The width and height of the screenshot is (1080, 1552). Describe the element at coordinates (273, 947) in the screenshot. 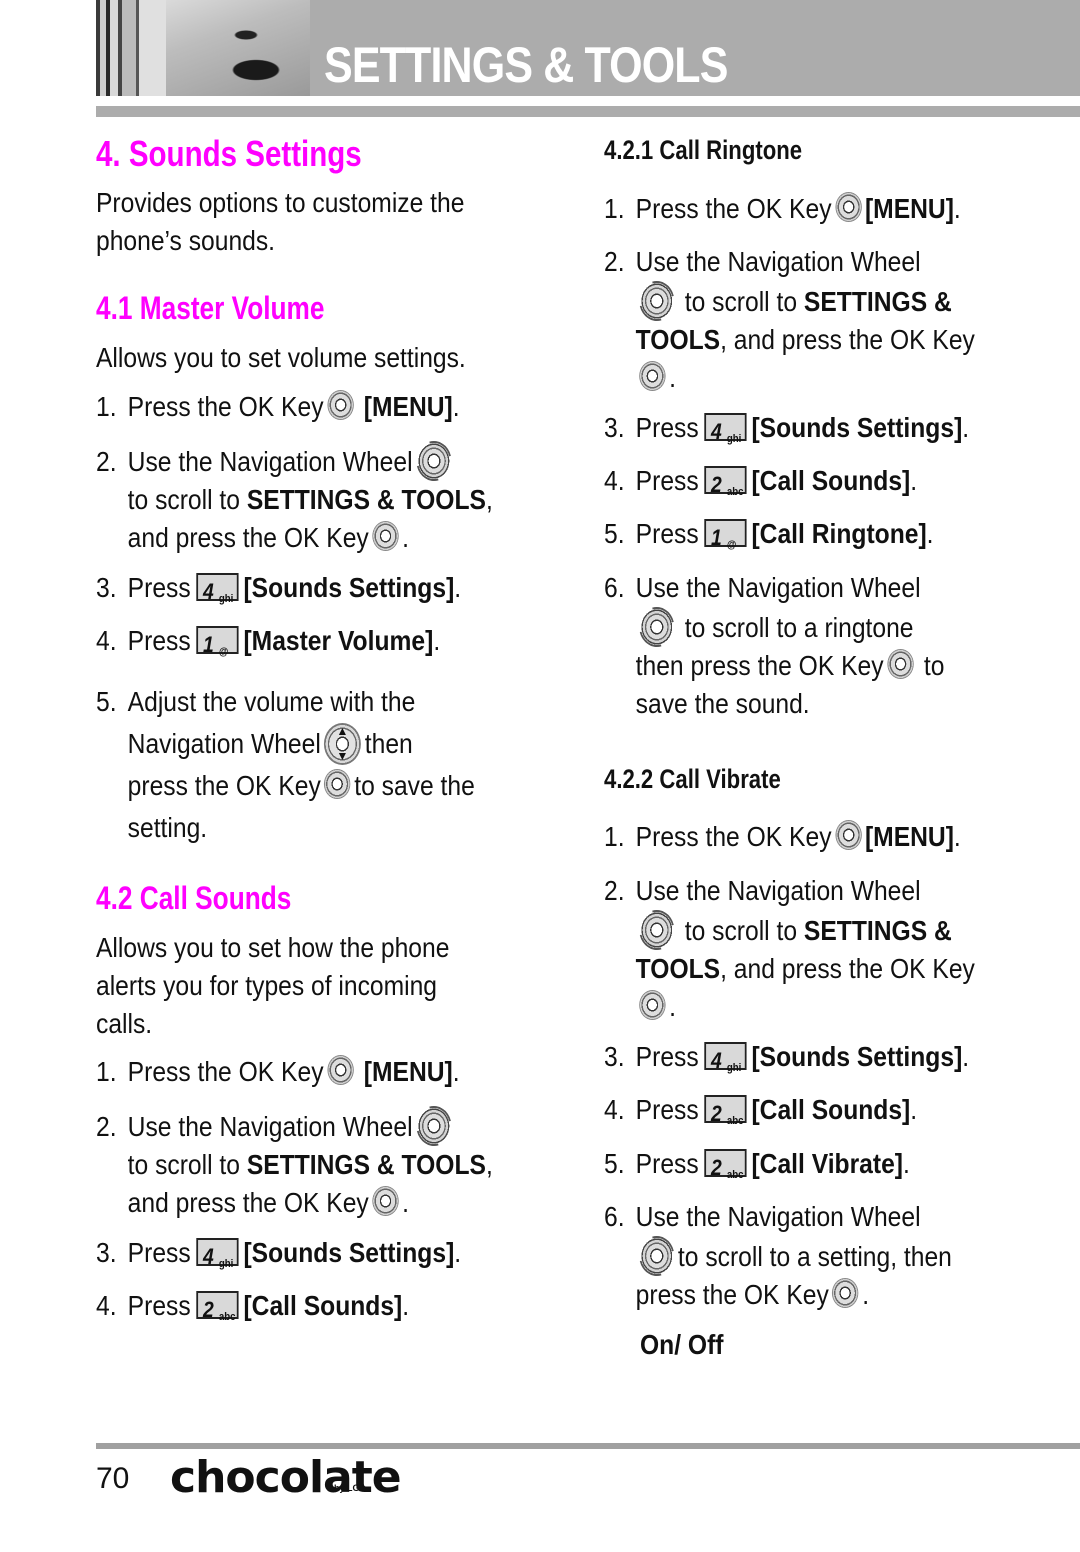

I see `call-sounds-desc-1: Allows you to set how the phone` at that location.